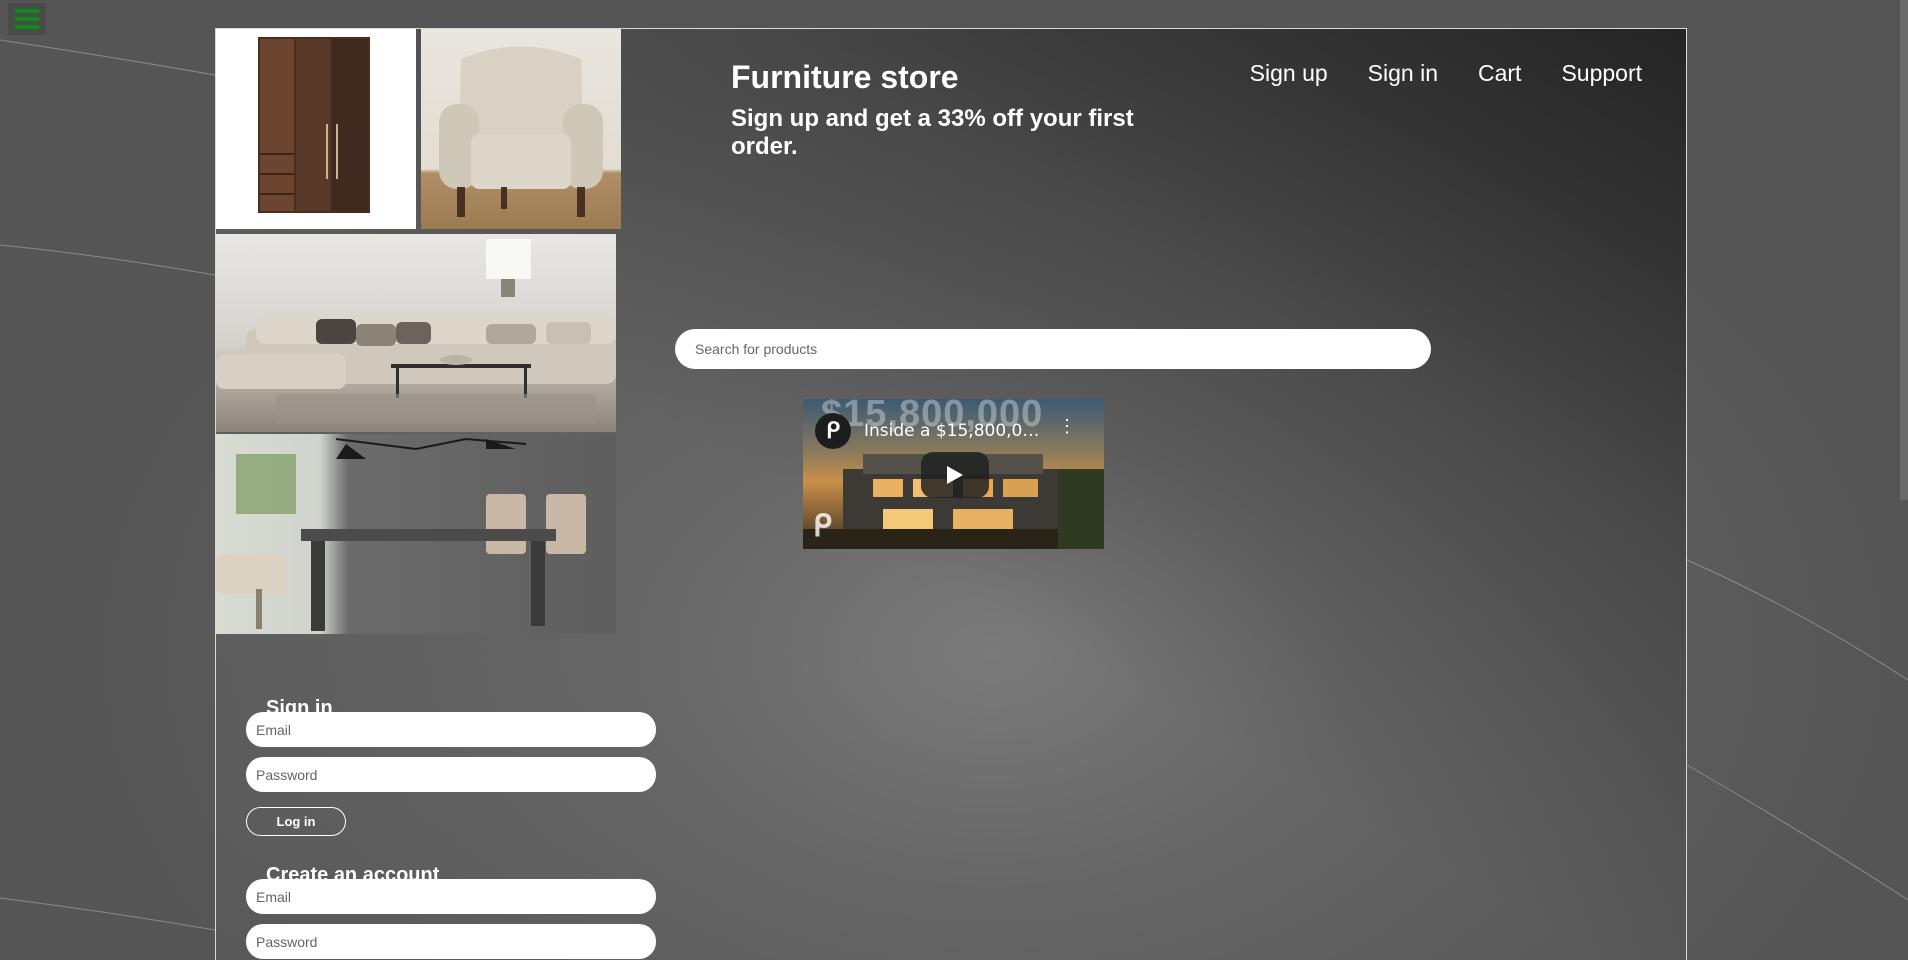 This screenshot has width=1908, height=960. I want to click on create-account-password-field, so click(451, 941).